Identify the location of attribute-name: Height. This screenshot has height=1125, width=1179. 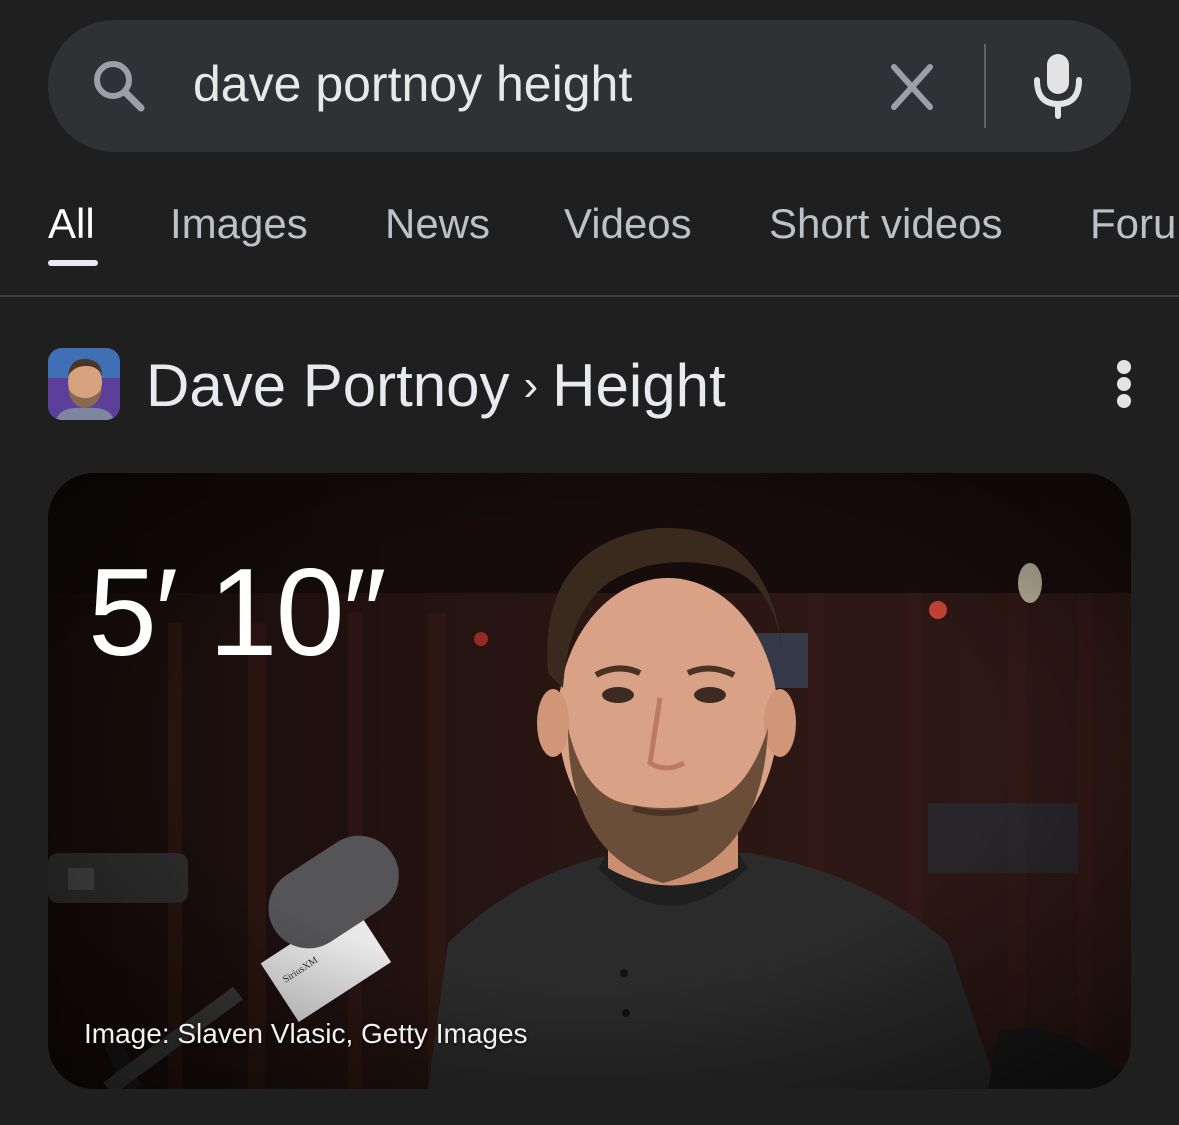
(639, 385).